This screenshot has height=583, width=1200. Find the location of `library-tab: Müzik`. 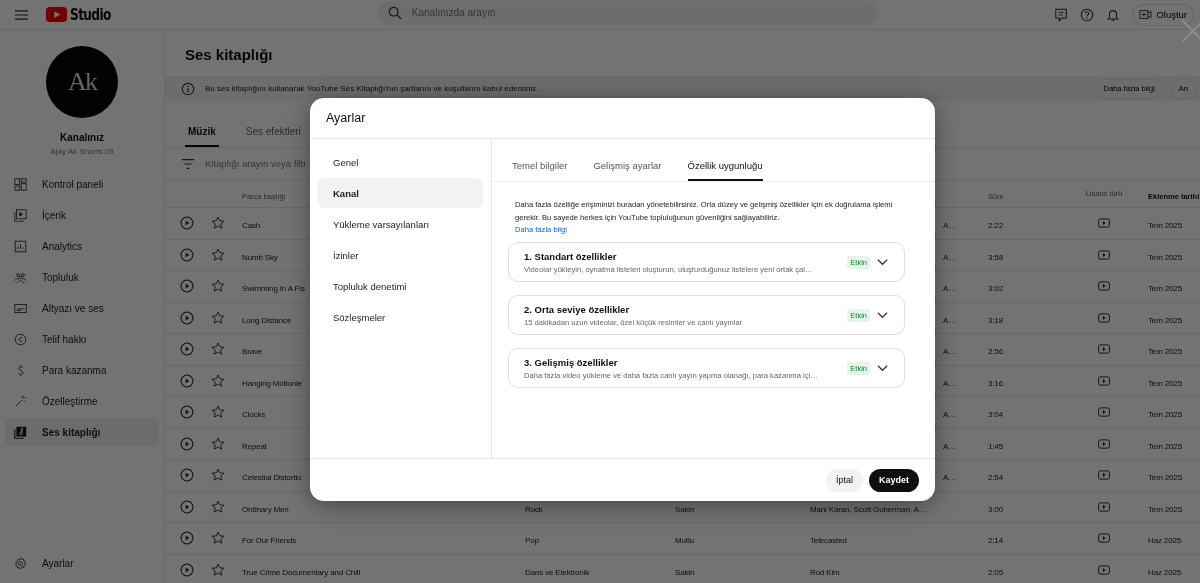

library-tab: Müzik is located at coordinates (202, 133).